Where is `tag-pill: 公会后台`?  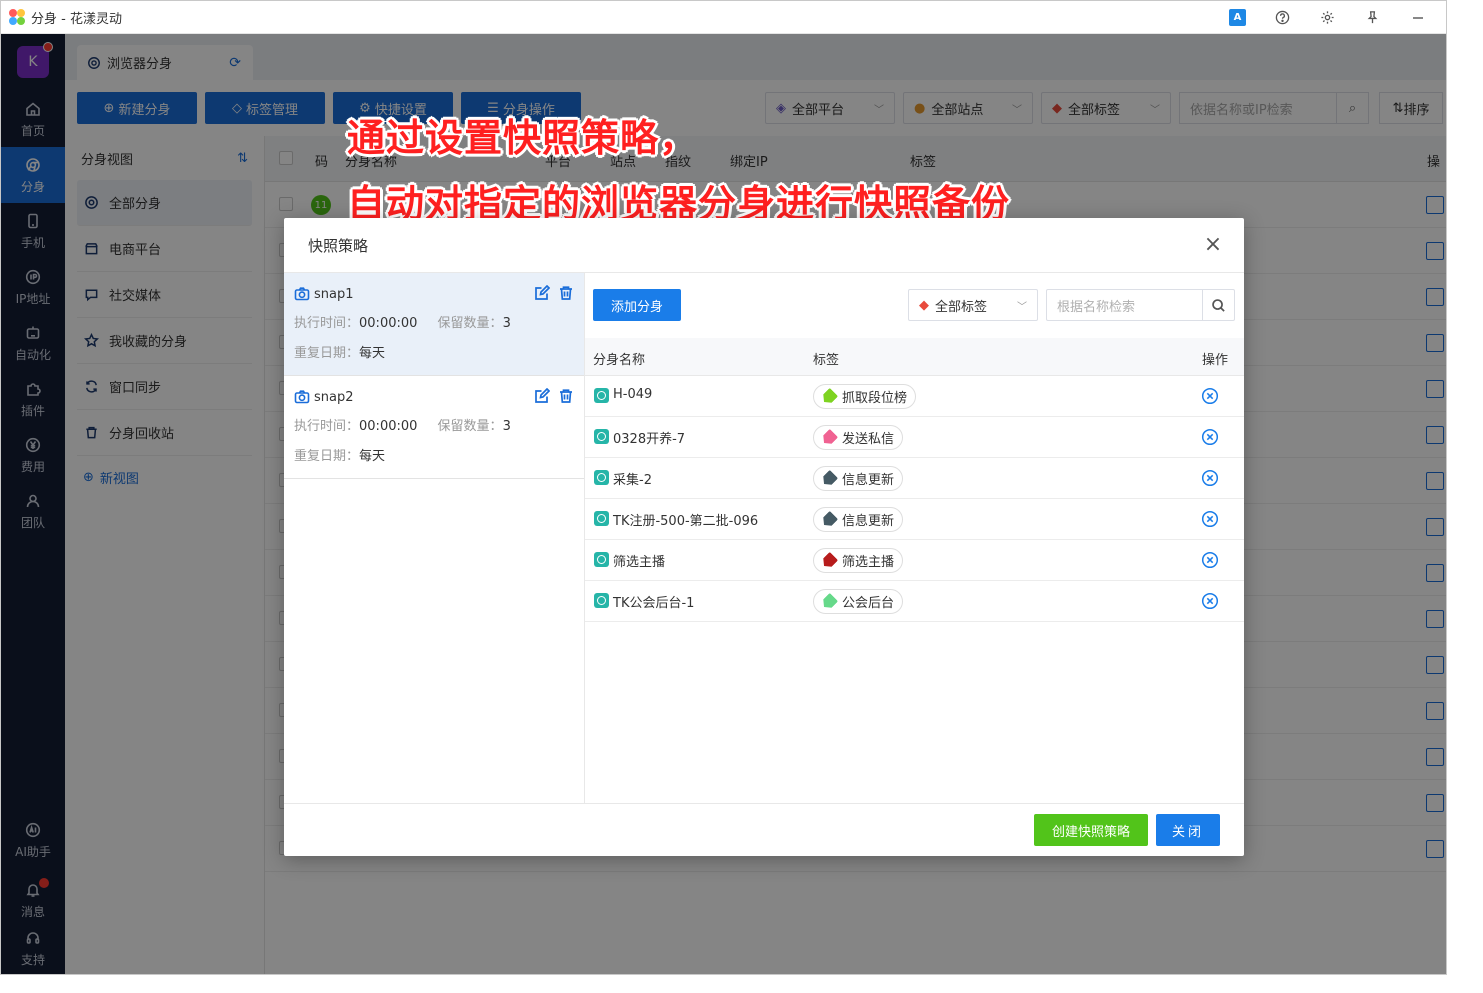
tag-pill: 公会后台 is located at coordinates (858, 601).